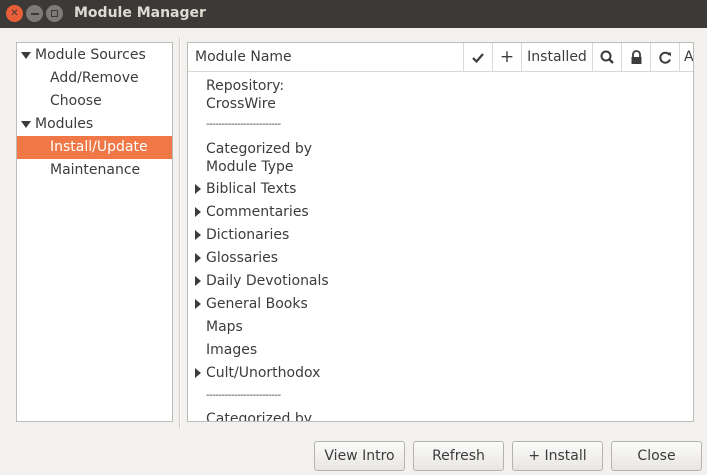 This screenshot has width=707, height=475. What do you see at coordinates (359, 456) in the screenshot?
I see `view-intro-button: View Intro` at bounding box center [359, 456].